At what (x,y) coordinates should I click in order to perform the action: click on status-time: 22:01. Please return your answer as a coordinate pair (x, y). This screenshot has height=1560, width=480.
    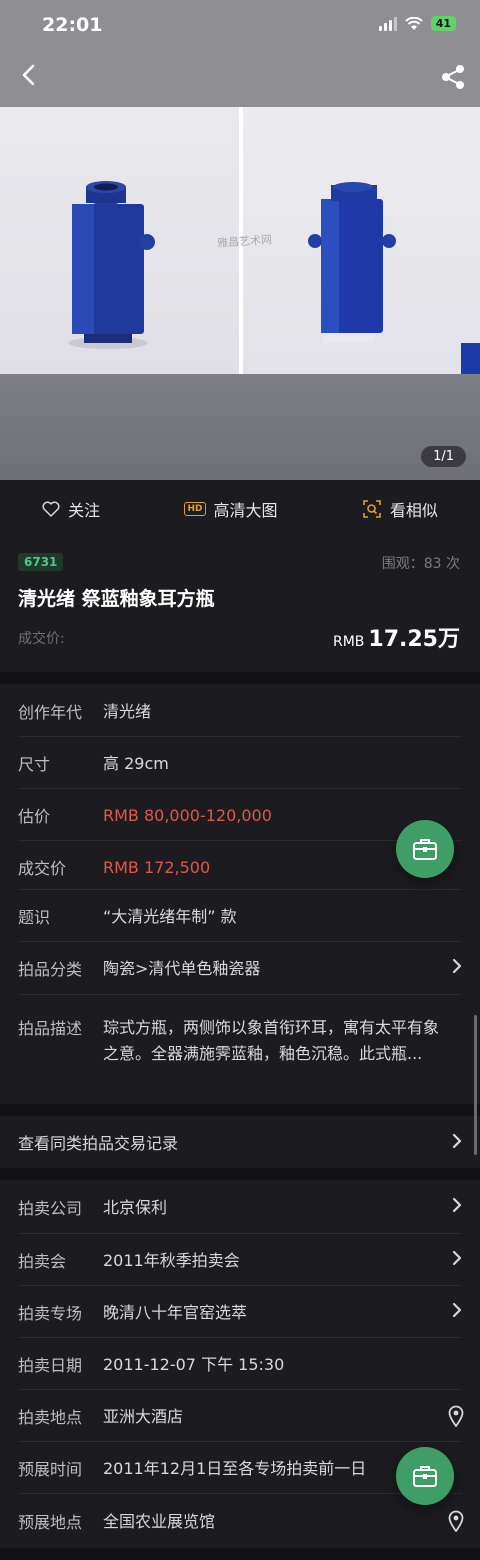
    Looking at the image, I should click on (72, 25).